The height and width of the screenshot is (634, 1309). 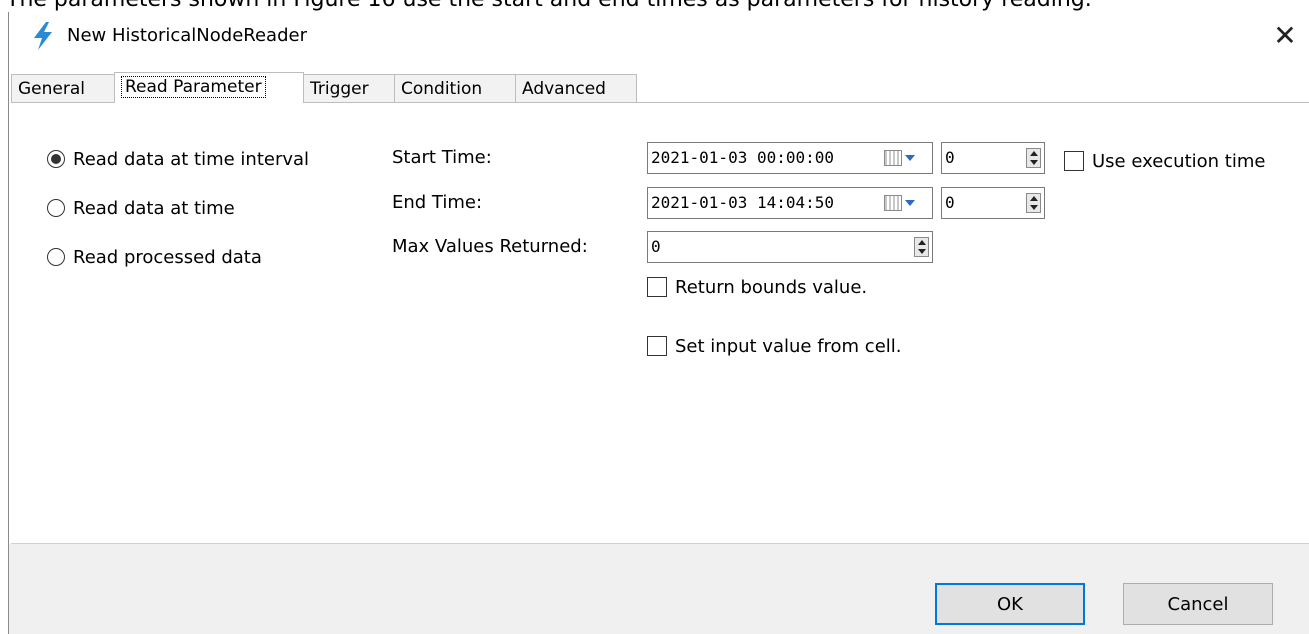 I want to click on use-execution-time-checkbox: Use execution time, so click(x=1164, y=161).